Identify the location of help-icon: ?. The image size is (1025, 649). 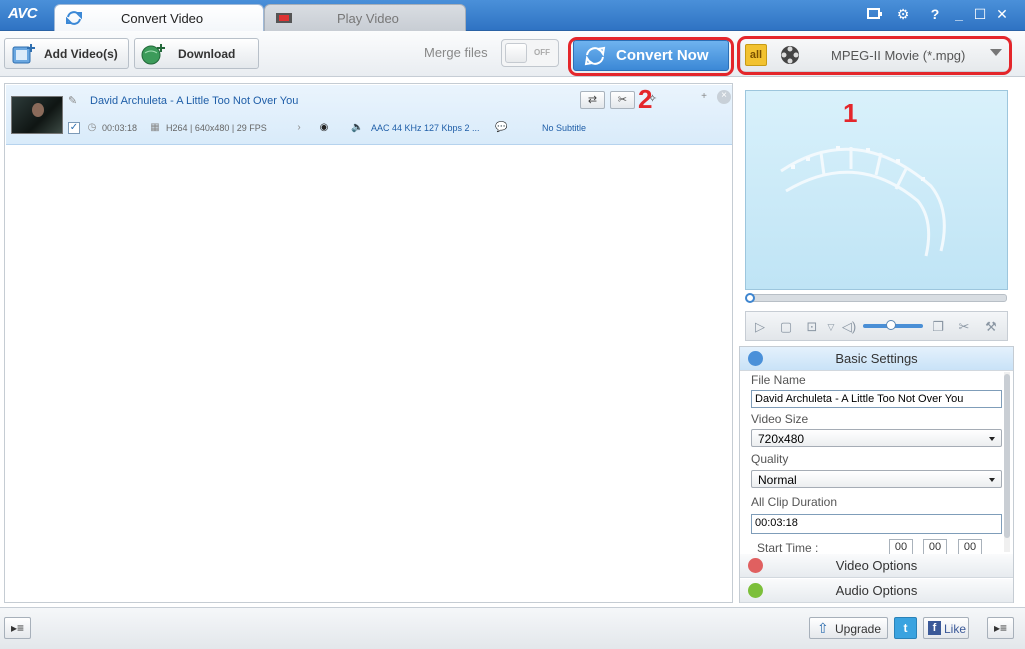
(935, 14).